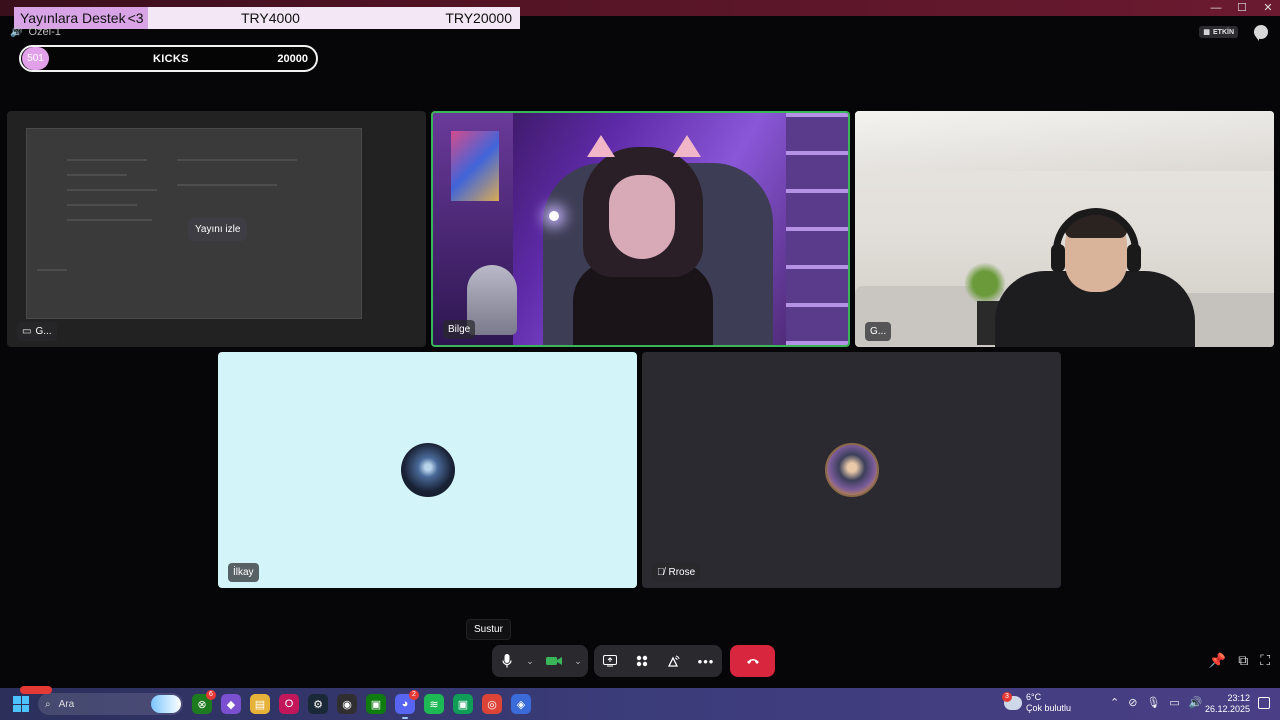 The width and height of the screenshot is (1280, 720). I want to click on taskbar-search: ⌕ Ara, so click(110, 704).